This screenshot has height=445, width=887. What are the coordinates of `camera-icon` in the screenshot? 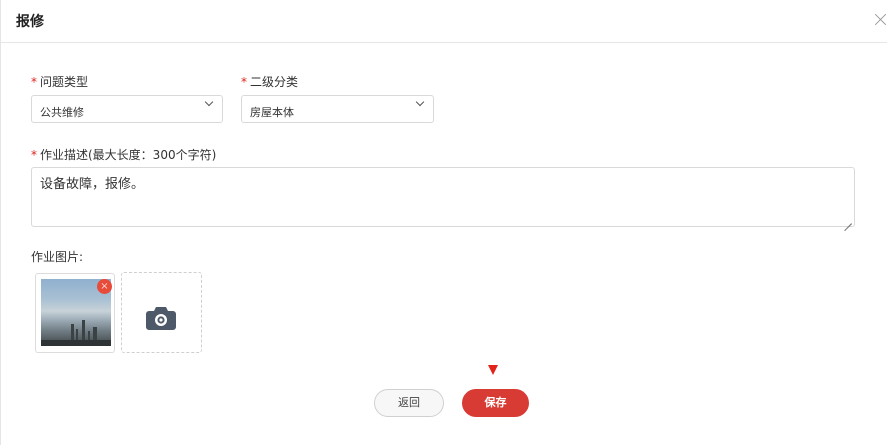 It's located at (161, 318).